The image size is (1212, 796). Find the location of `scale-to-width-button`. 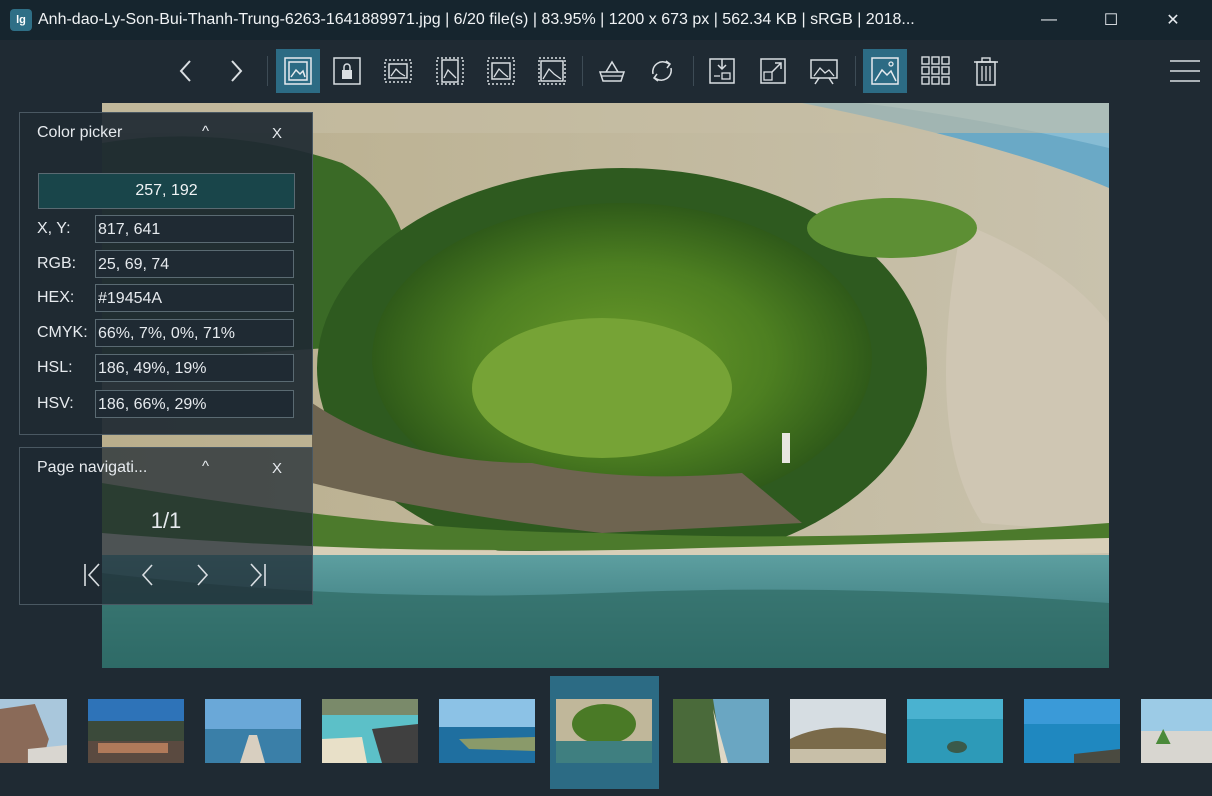

scale-to-width-button is located at coordinates (398, 71).